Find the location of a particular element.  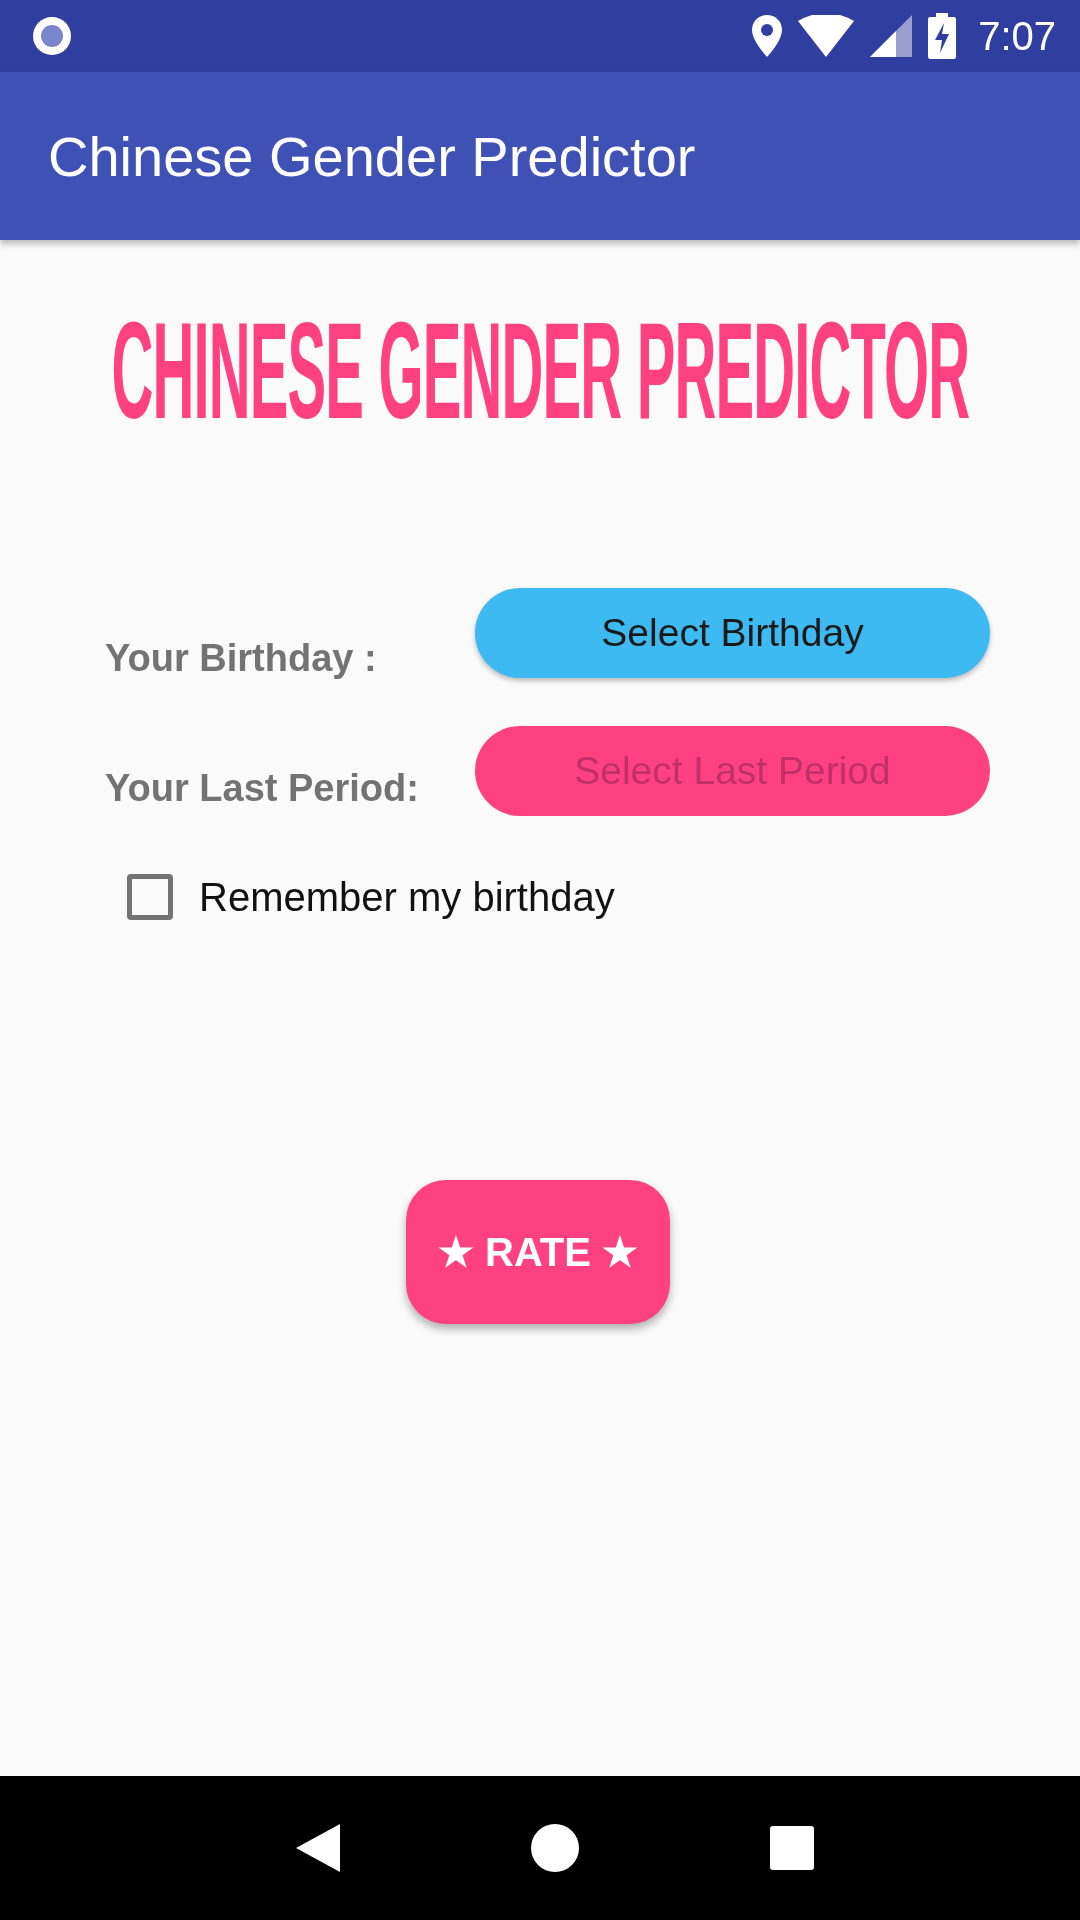

signal-icon is located at coordinates (891, 36).